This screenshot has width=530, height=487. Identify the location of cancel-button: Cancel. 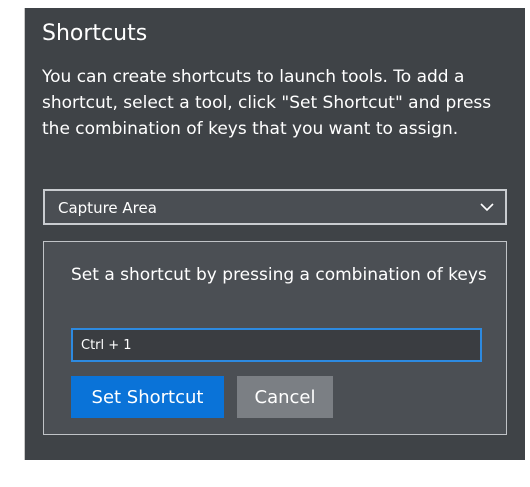
(285, 397).